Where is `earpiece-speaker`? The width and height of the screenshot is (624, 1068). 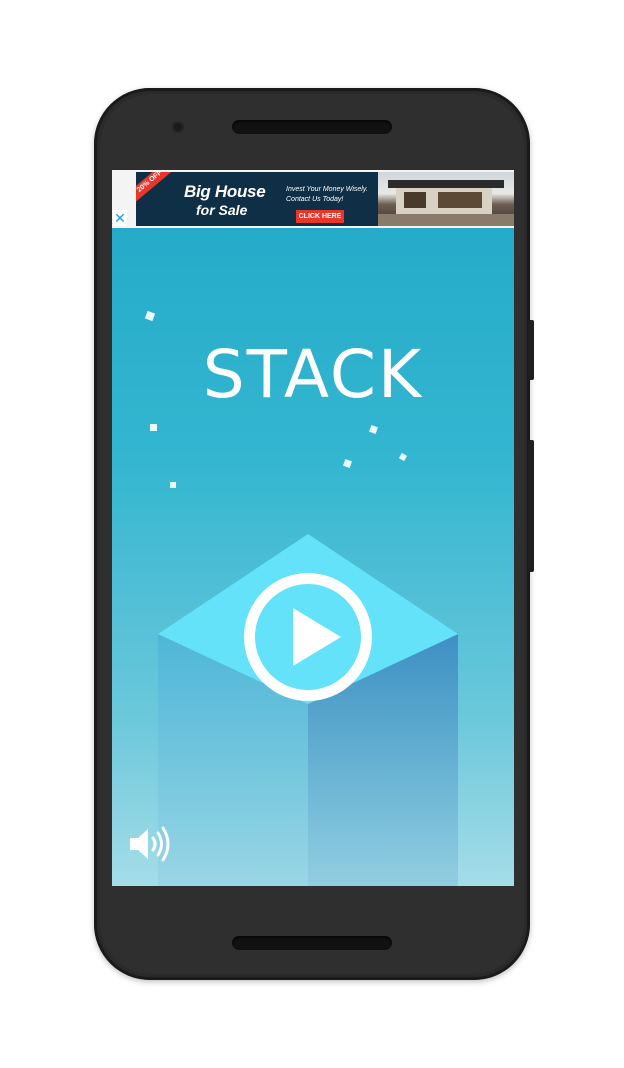 earpiece-speaker is located at coordinates (312, 127).